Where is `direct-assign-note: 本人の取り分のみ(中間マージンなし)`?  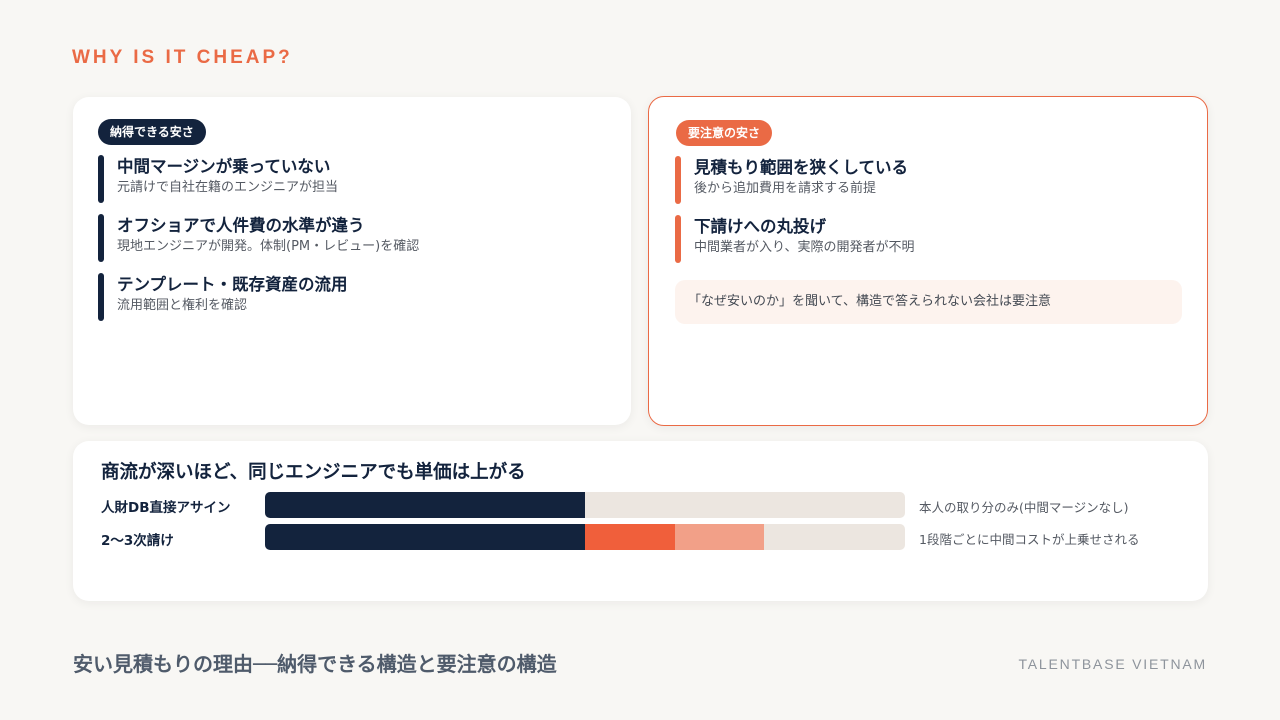
direct-assign-note: 本人の取り分のみ(中間マージンなし) is located at coordinates (1024, 507).